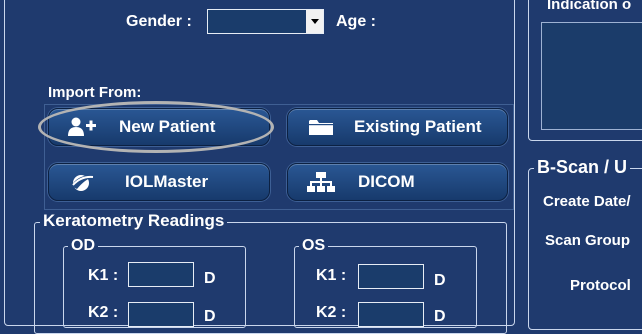 This screenshot has width=642, height=334. I want to click on os-k1-label: K1 :, so click(331, 275).